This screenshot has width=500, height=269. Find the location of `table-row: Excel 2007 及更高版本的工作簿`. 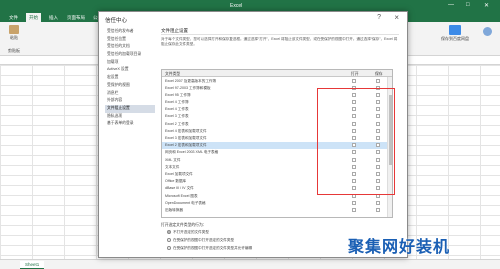

table-row: Excel 2007 及更高版本的工作簿 is located at coordinates (277, 80).